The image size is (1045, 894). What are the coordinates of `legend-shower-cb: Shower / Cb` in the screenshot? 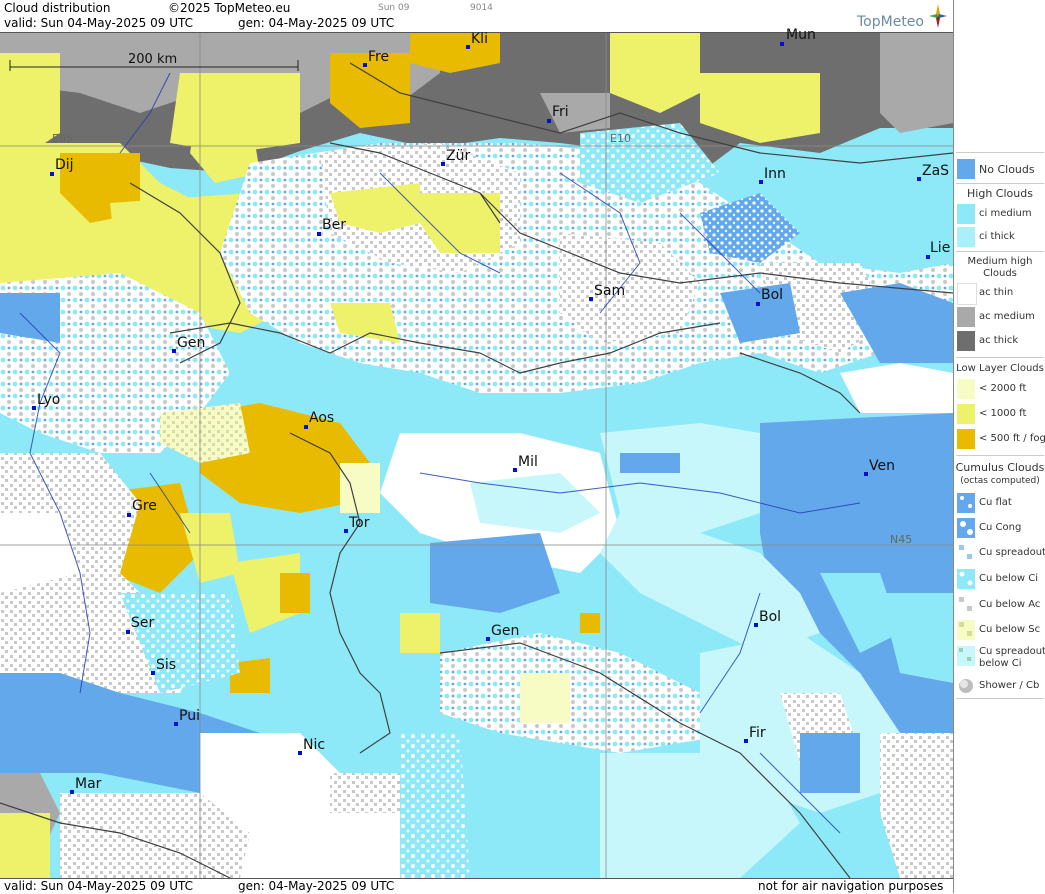 It's located at (999, 686).